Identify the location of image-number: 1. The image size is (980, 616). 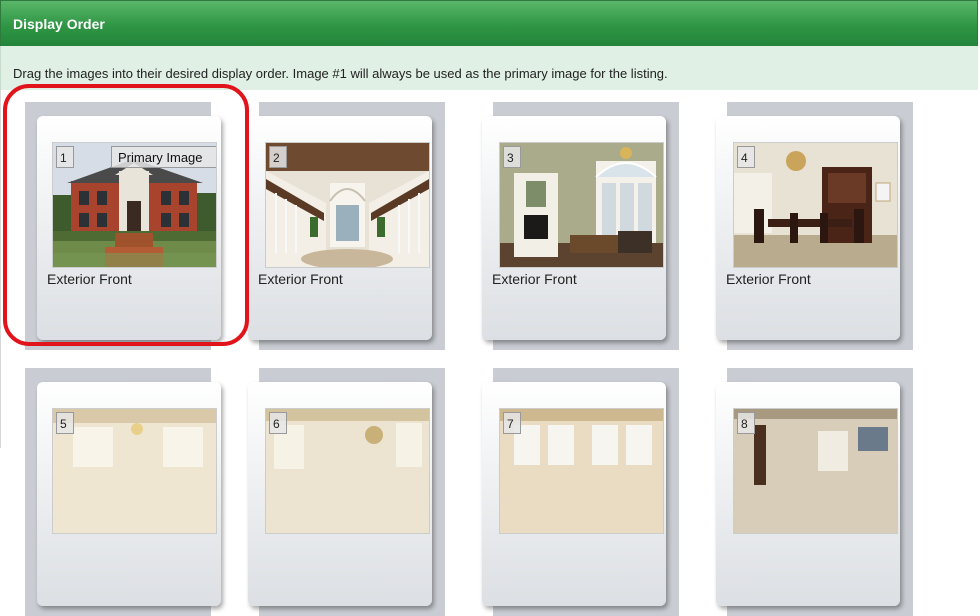
(65, 157).